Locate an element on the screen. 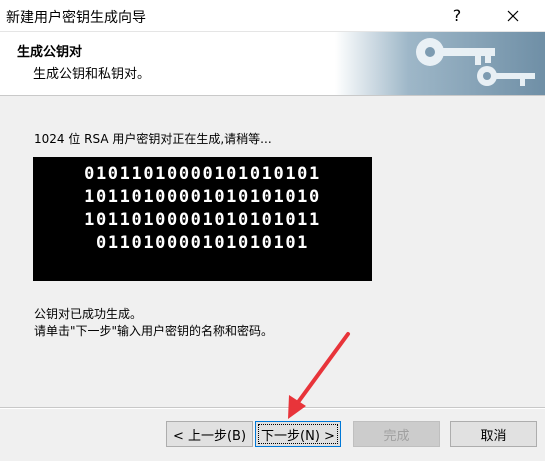 The height and width of the screenshot is (461, 545). page-subtitle: 生成公钥和私钥对。 is located at coordinates (92, 74).